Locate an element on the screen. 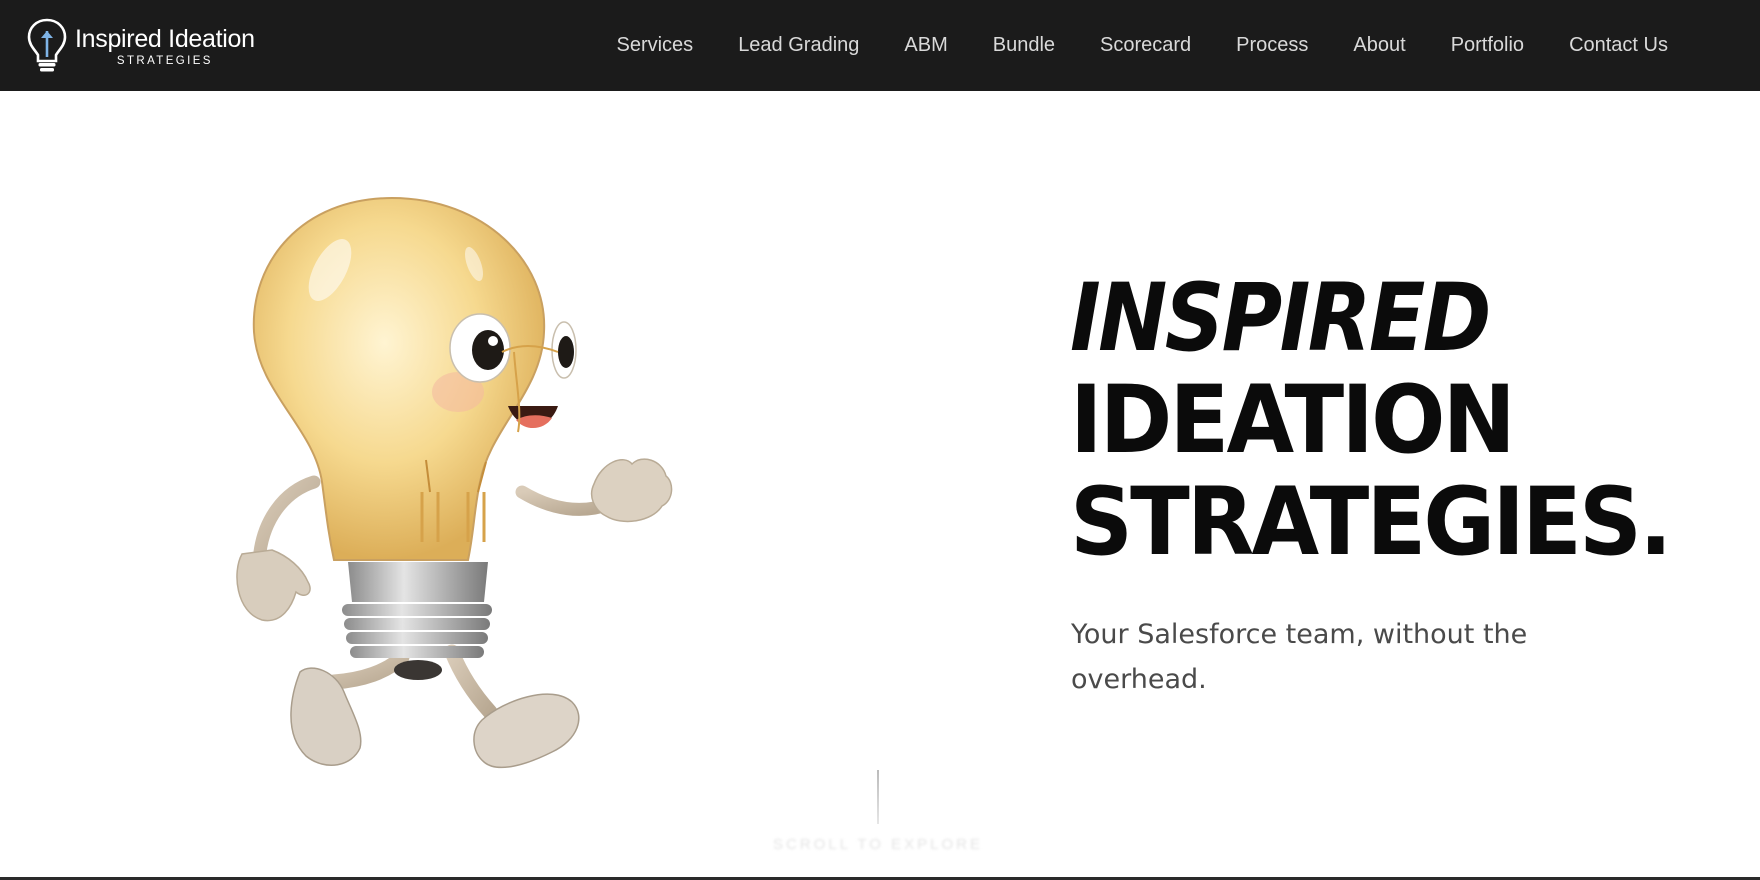 The width and height of the screenshot is (1760, 880). nav-link-contact-us: Contact Us is located at coordinates (1618, 45).